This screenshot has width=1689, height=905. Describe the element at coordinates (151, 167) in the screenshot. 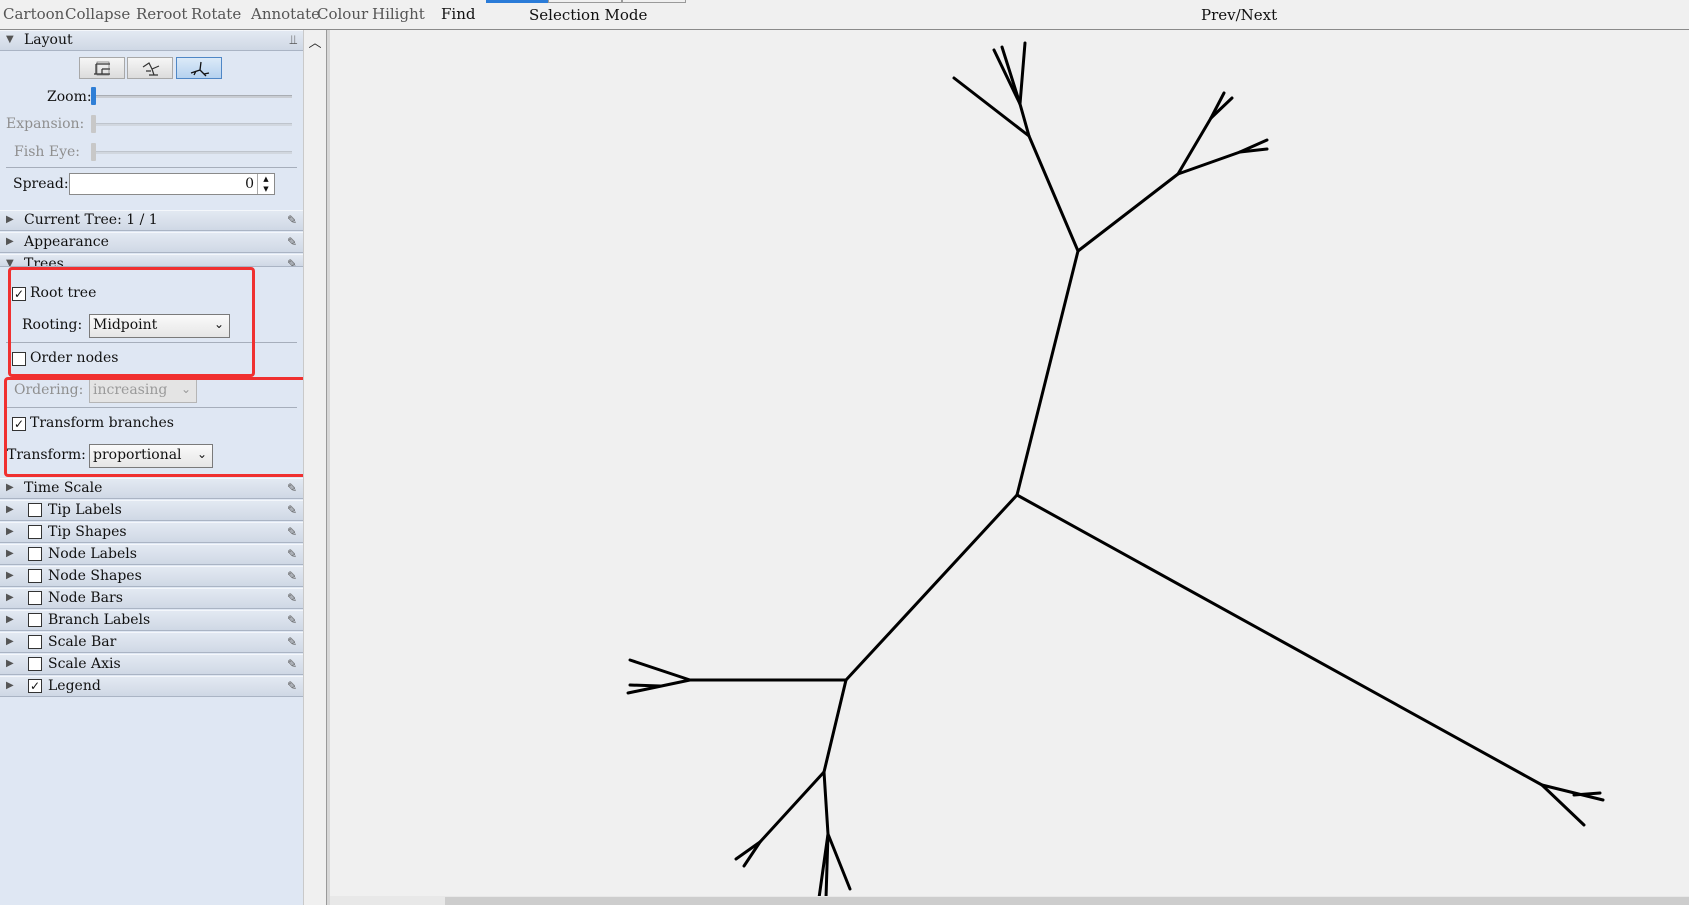

I see `layout-divider` at that location.